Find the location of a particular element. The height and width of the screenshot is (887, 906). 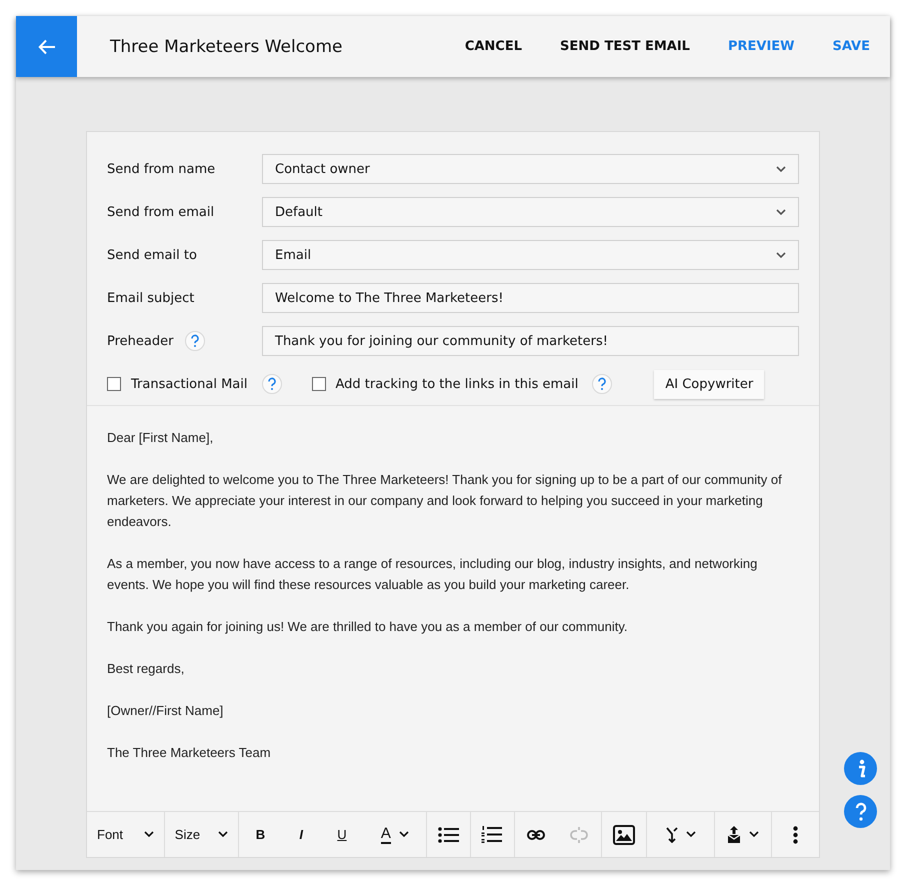

info-button is located at coordinates (860, 768).